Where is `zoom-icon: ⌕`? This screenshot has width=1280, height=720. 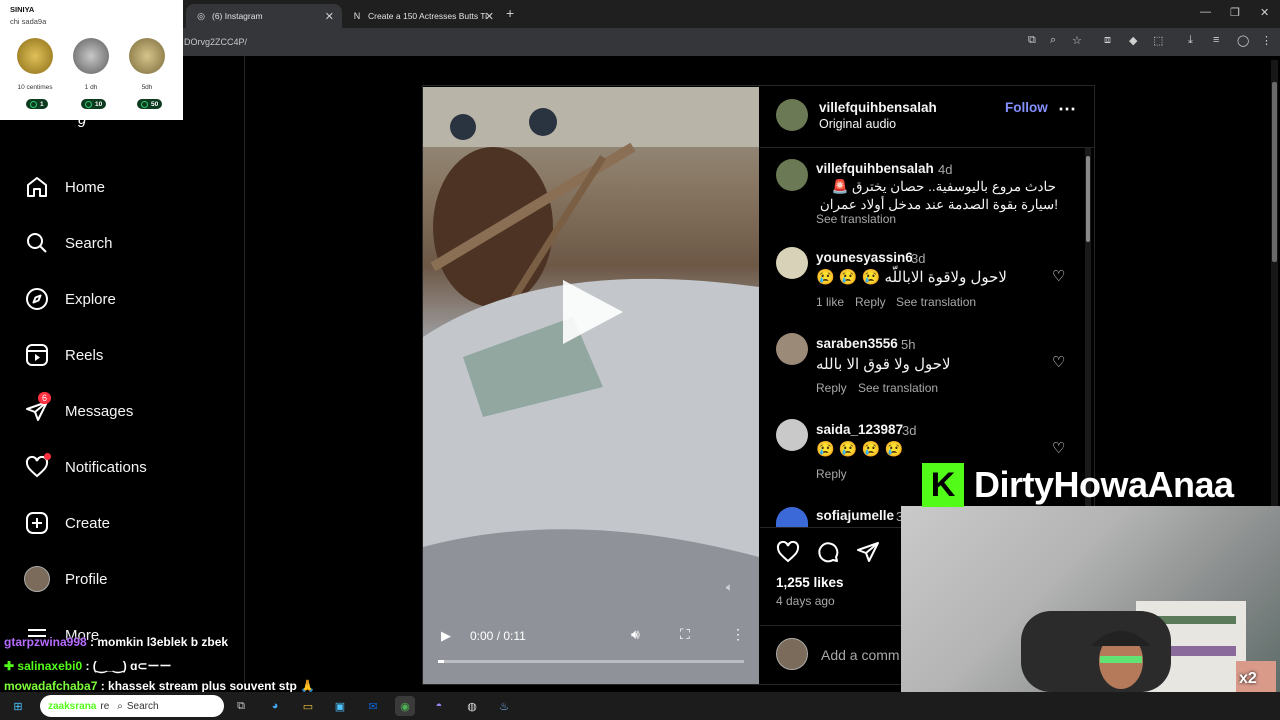 zoom-icon: ⌕ is located at coordinates (1053, 40).